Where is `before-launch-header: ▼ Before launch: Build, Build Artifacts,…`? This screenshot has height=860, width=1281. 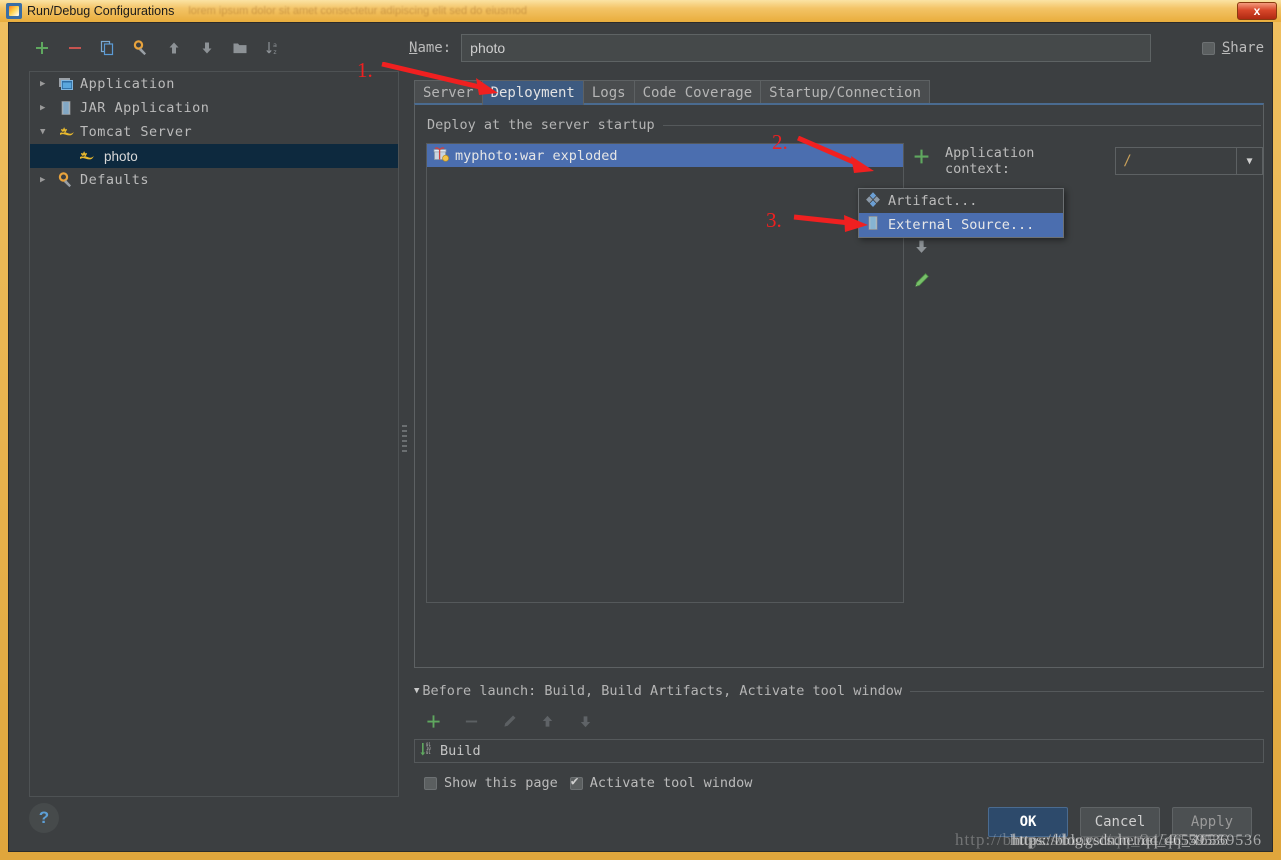
before-launch-header: ▼ Before launch: Build, Build Artifacts,… is located at coordinates (839, 691).